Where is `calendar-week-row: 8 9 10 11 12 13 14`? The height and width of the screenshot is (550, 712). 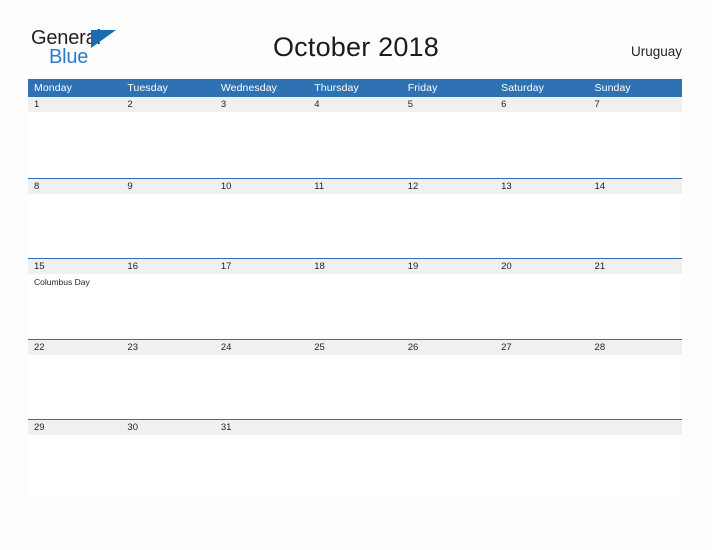 calendar-week-row: 8 9 10 11 12 13 14 is located at coordinates (355, 218).